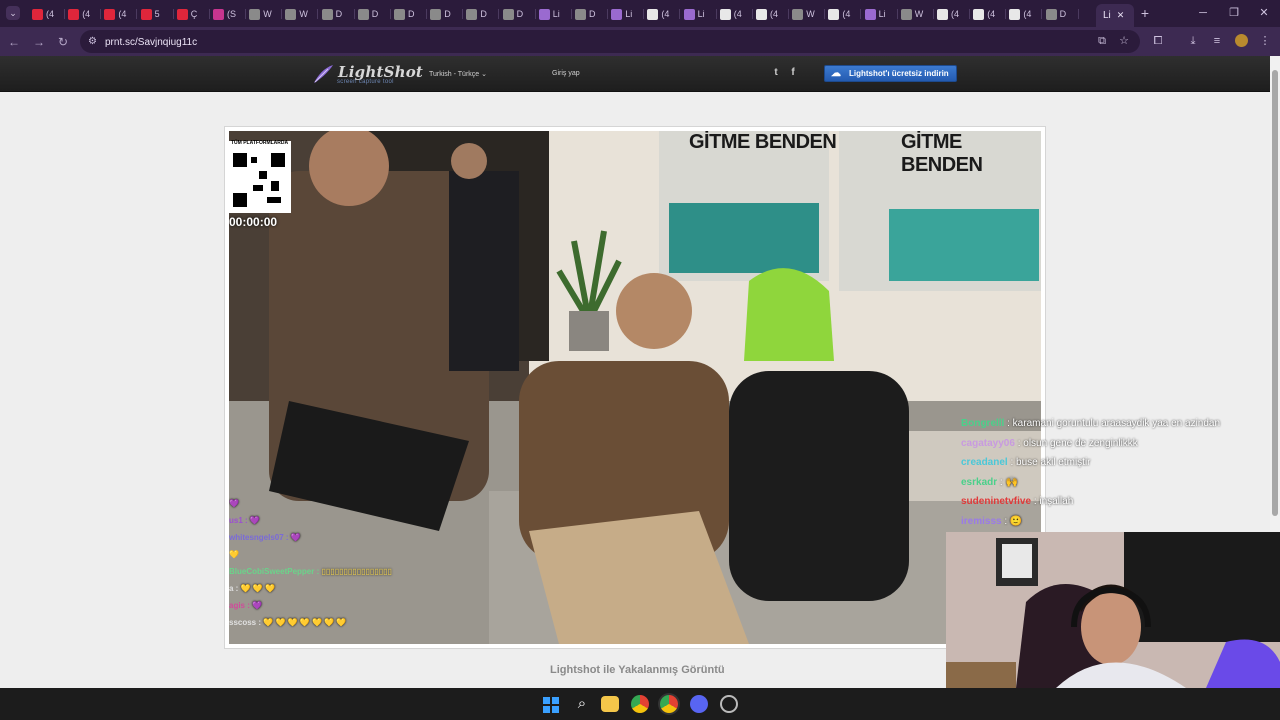 This screenshot has height=720, width=1280. Describe the element at coordinates (1050, 463) in the screenshot. I see `stream-chat-message: : buse akil etmiştir` at that location.